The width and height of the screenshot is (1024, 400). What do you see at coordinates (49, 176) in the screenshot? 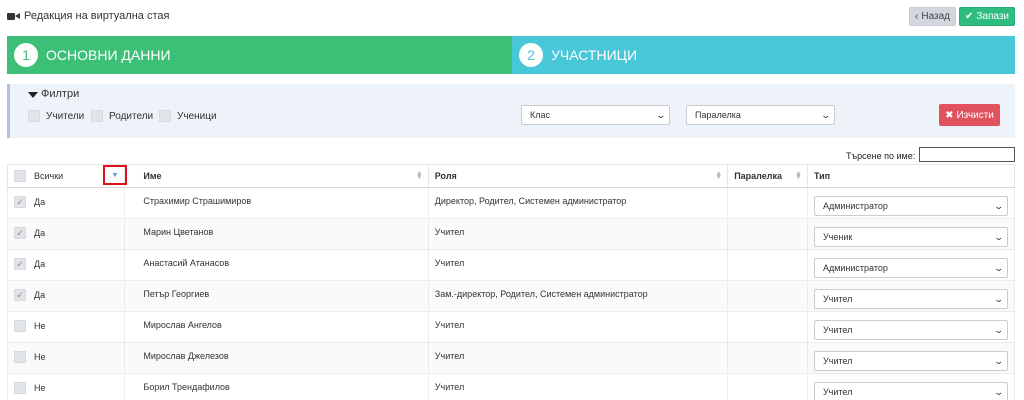
I see `header-all-label: Всички` at bounding box center [49, 176].